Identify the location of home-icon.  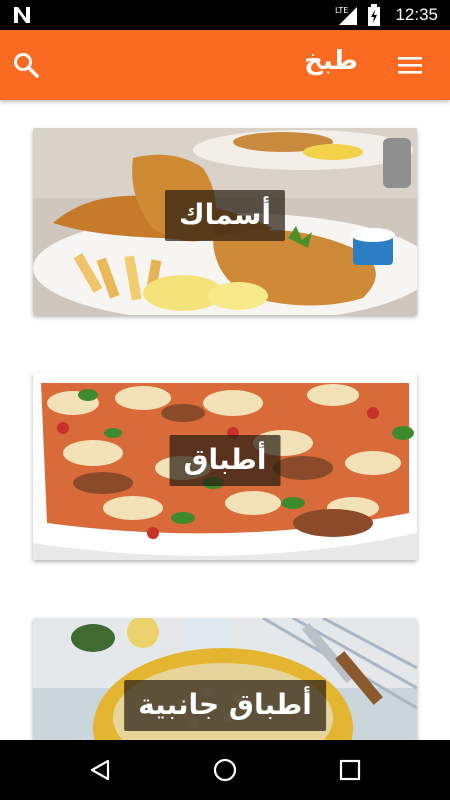
(225, 770).